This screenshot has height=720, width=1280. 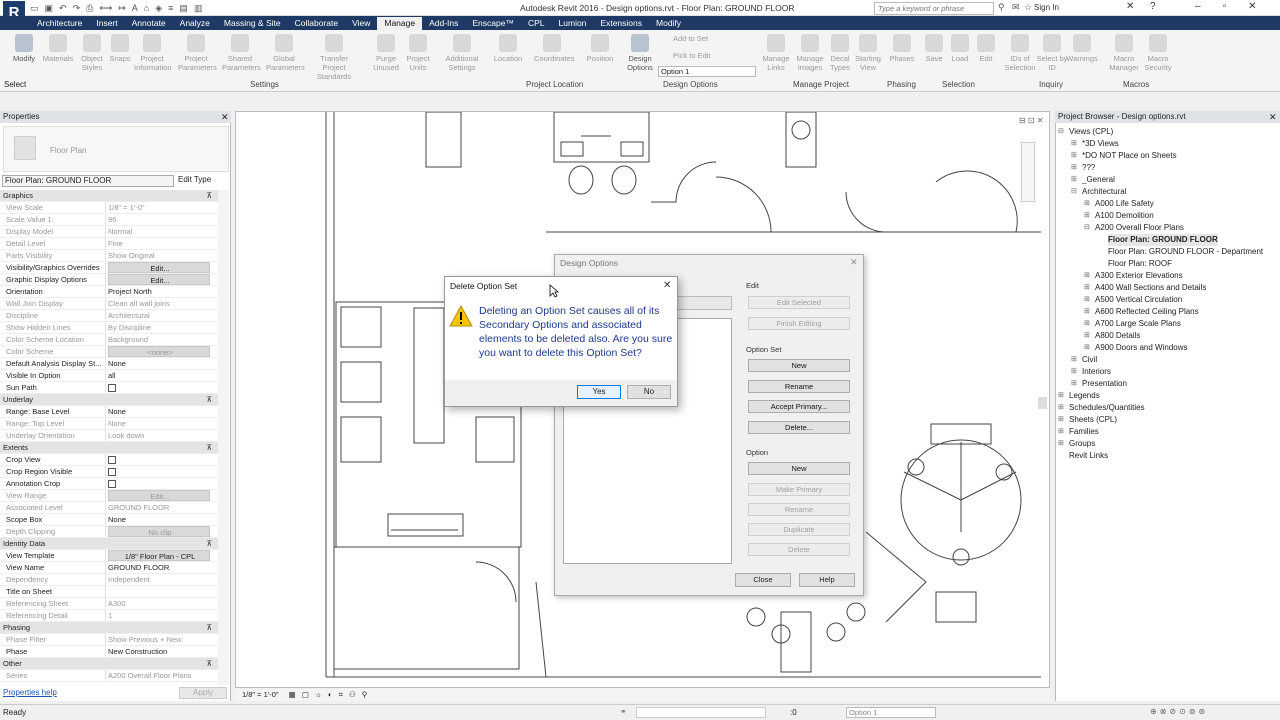 I want to click on property-row: Crop View, so click(x=109, y=460).